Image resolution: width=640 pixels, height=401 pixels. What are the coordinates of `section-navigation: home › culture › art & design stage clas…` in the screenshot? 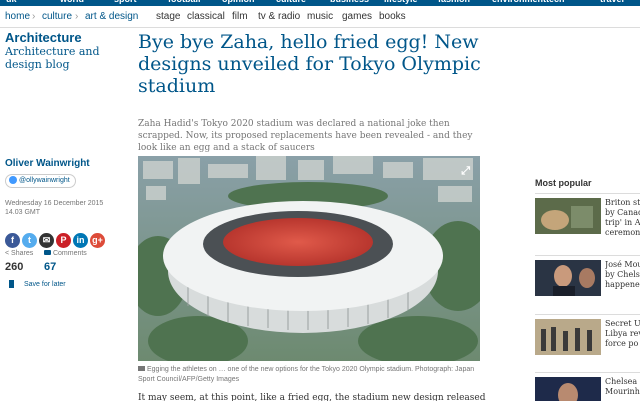 It's located at (320, 17).